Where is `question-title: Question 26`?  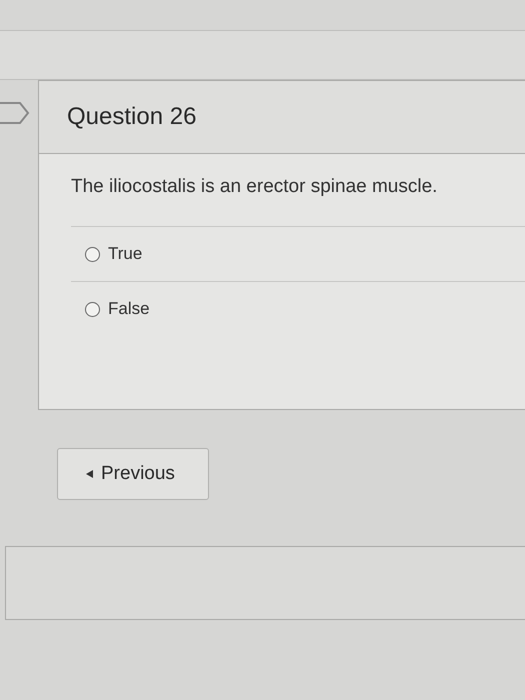
question-title: Question 26 is located at coordinates (131, 117).